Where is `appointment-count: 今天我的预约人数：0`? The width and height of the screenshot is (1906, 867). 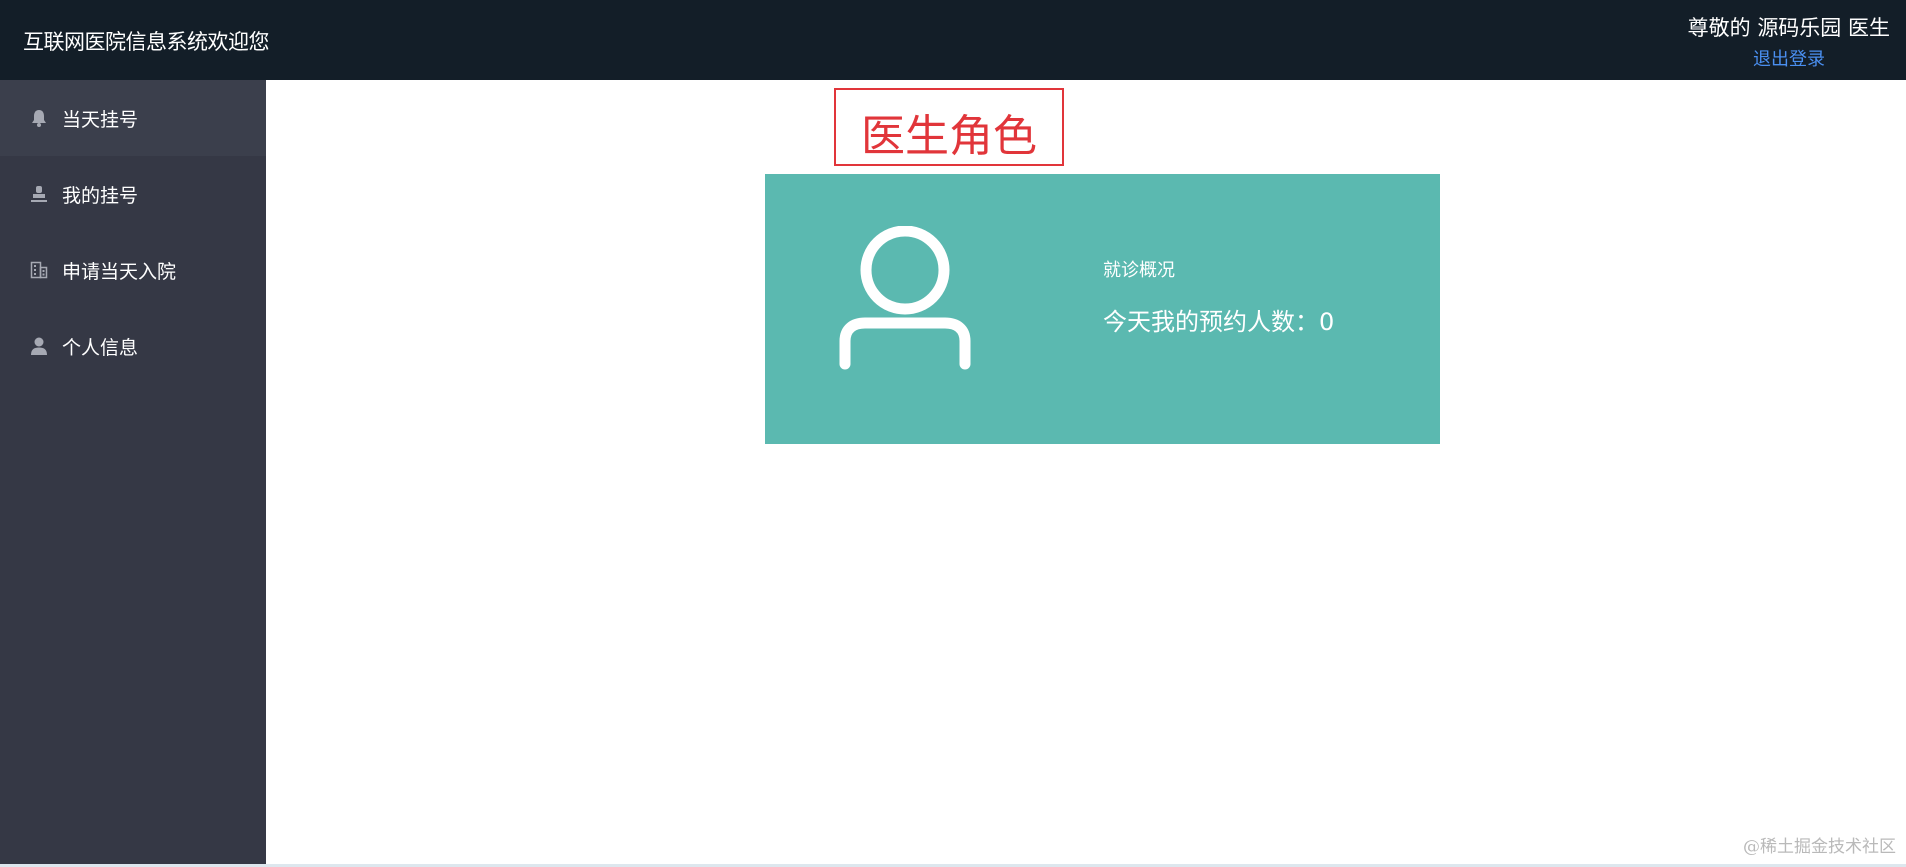 appointment-count: 今天我的预约人数：0 is located at coordinates (1218, 319).